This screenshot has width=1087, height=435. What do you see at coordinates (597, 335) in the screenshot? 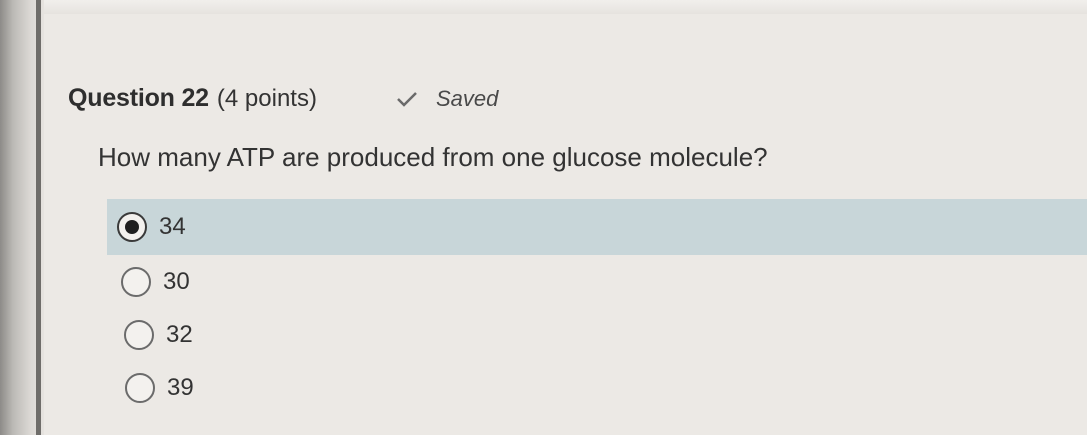
I see `answer-option-3: 32` at bounding box center [597, 335].